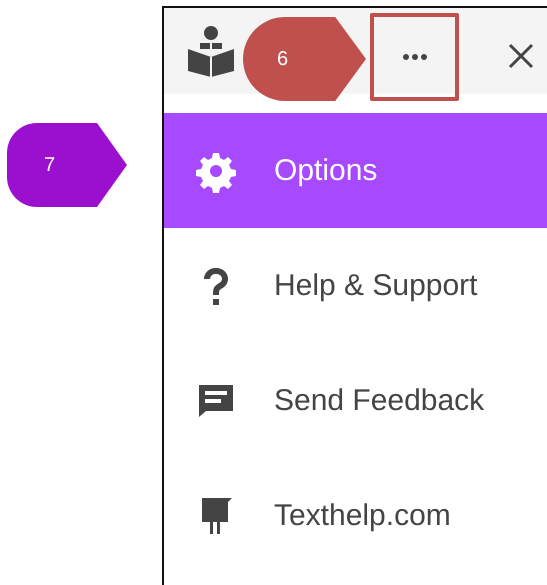 This screenshot has height=585, width=547. Describe the element at coordinates (521, 56) in the screenshot. I see `close-icon` at that location.